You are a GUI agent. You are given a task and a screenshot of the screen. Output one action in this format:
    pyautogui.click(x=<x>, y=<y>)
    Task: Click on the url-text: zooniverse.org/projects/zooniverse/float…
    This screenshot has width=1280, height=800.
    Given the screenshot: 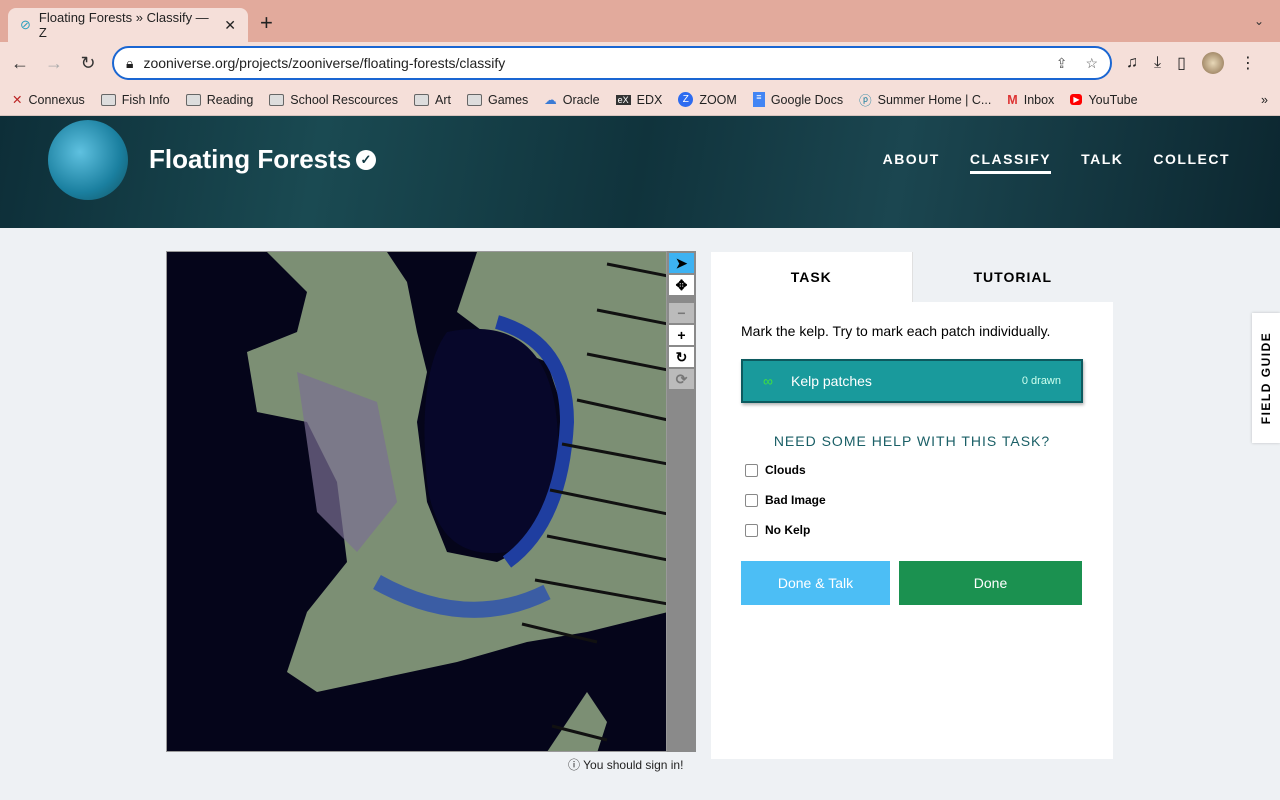 What is the action you would take?
    pyautogui.click(x=324, y=63)
    